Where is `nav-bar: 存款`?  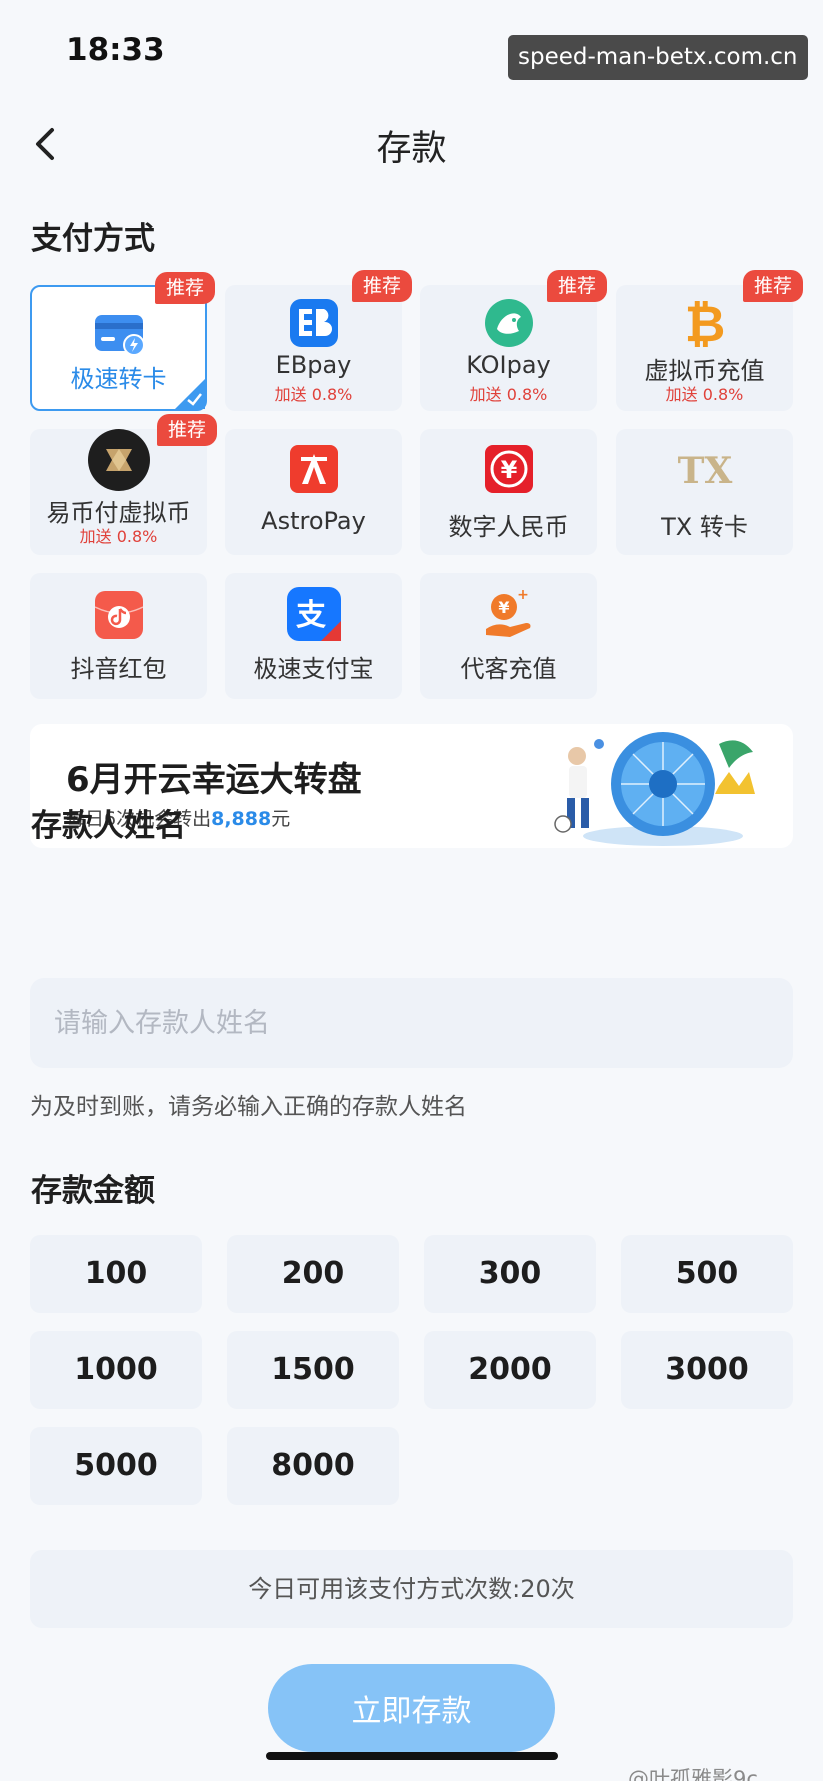 nav-bar: 存款 is located at coordinates (411, 146).